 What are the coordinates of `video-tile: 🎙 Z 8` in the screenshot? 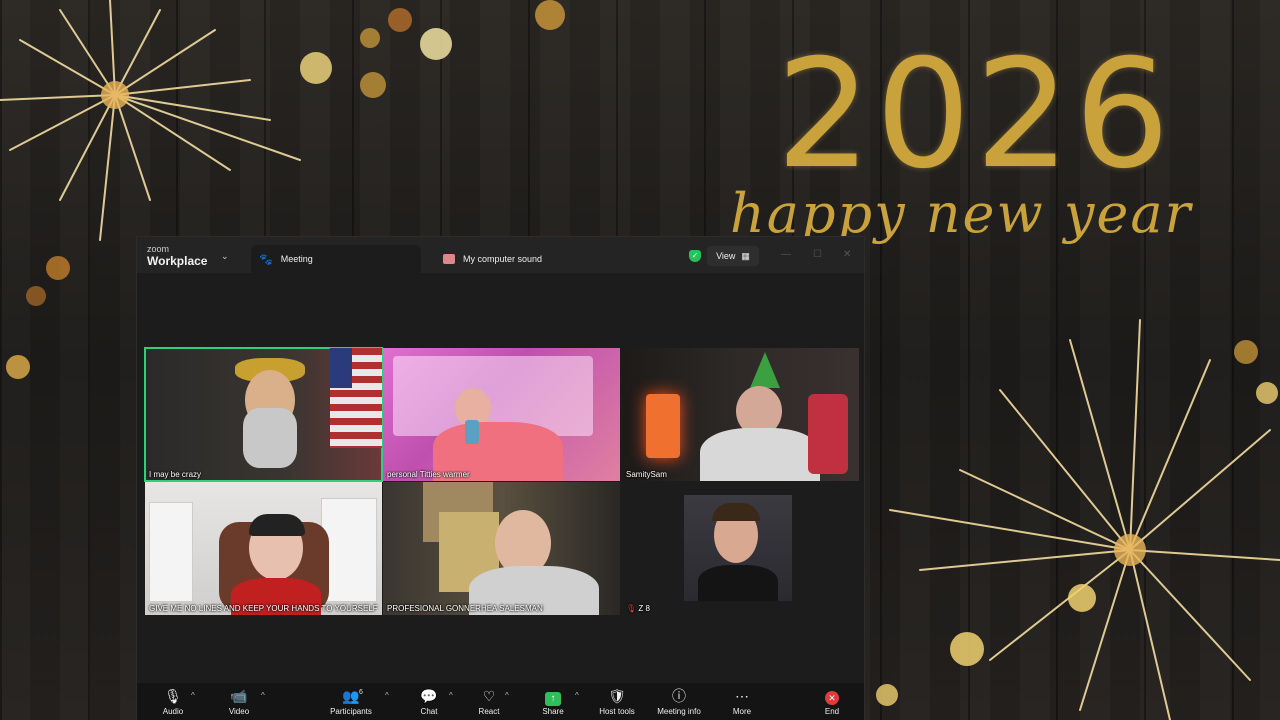 It's located at (740, 548).